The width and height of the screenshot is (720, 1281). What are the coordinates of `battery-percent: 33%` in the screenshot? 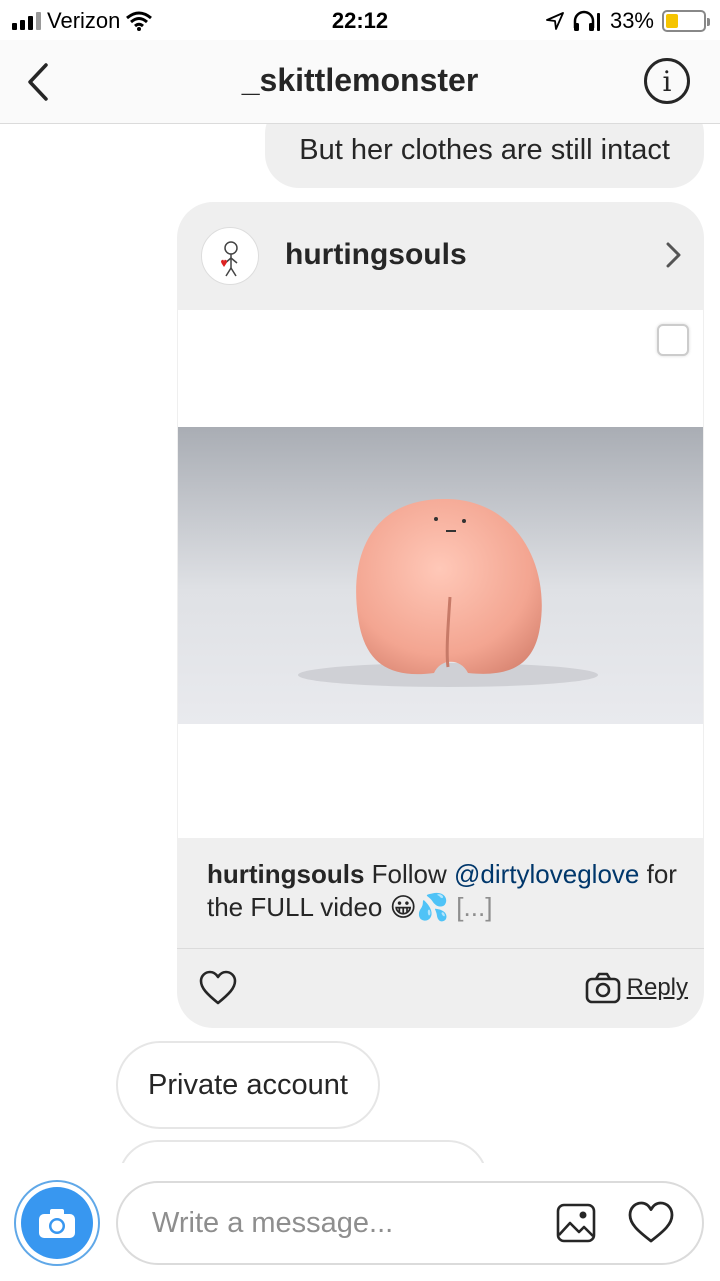 It's located at (631, 20).